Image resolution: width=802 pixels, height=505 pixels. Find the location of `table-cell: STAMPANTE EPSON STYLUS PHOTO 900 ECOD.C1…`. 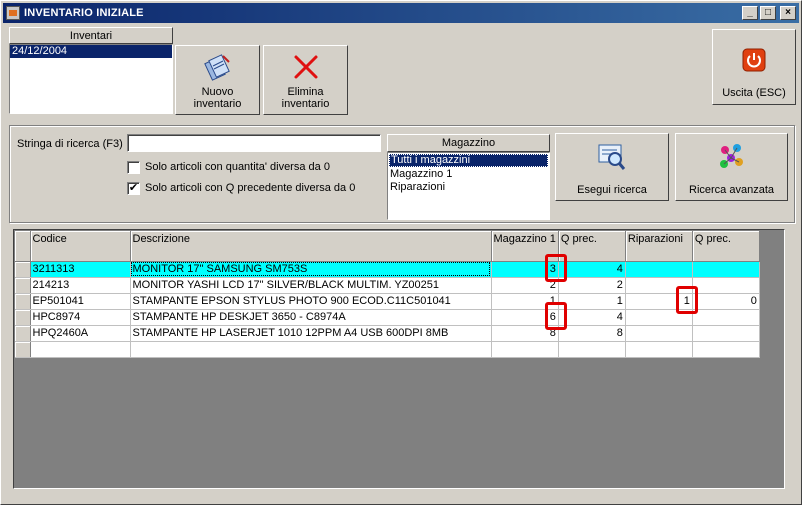

table-cell: STAMPANTE EPSON STYLUS PHOTO 900 ECOD.C1… is located at coordinates (311, 301).